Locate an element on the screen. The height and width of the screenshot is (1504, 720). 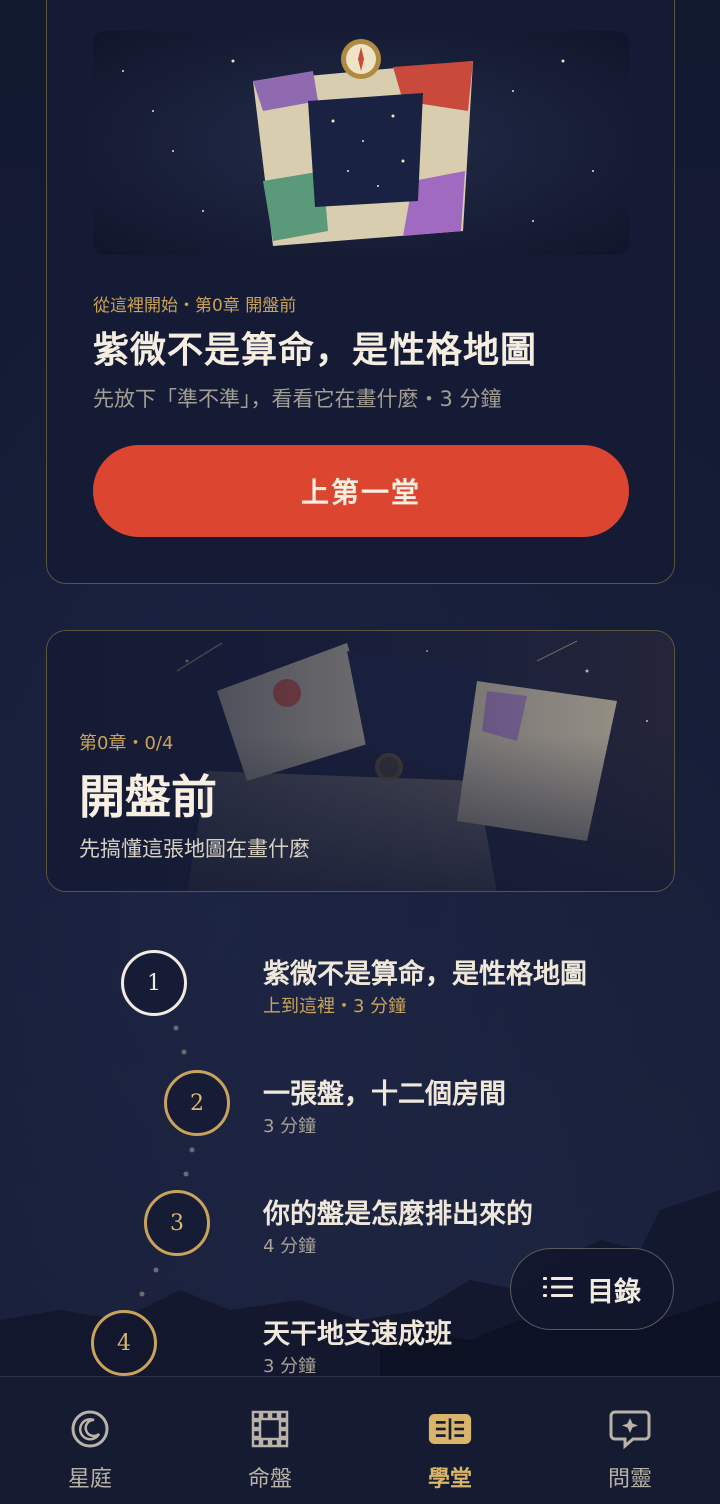
book-icon is located at coordinates (450, 1429).